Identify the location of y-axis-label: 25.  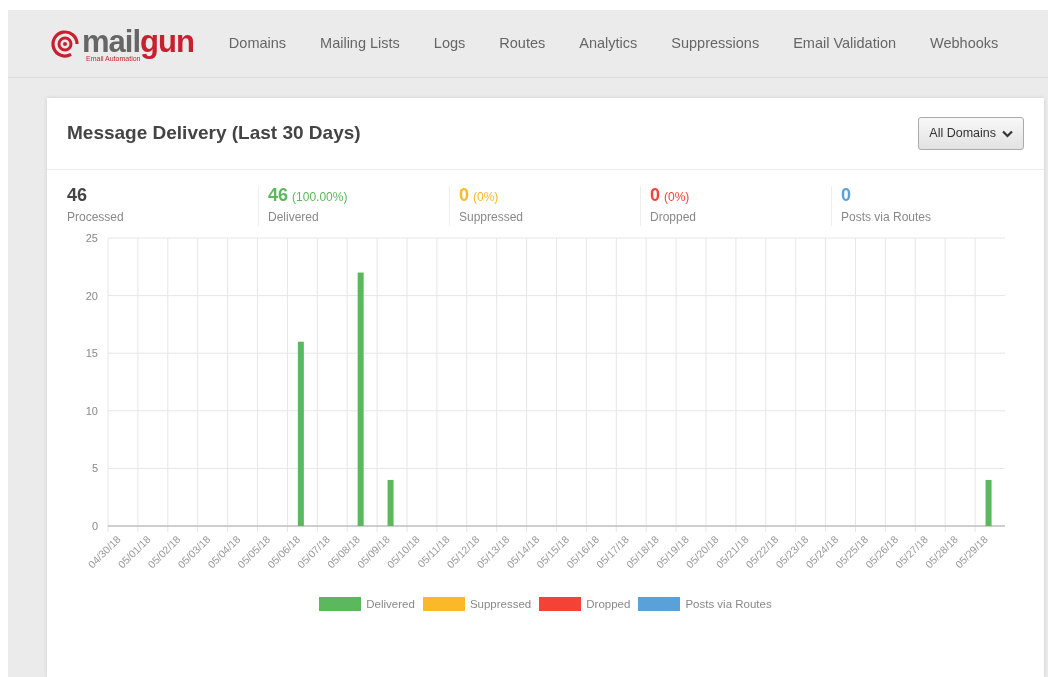
(91, 237).